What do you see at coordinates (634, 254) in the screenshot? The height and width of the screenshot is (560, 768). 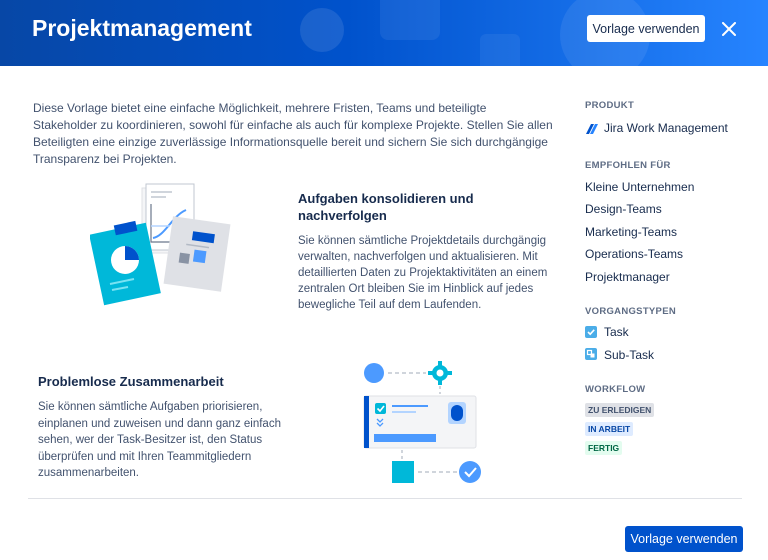 I see `recommended-item: Operations-Teams` at bounding box center [634, 254].